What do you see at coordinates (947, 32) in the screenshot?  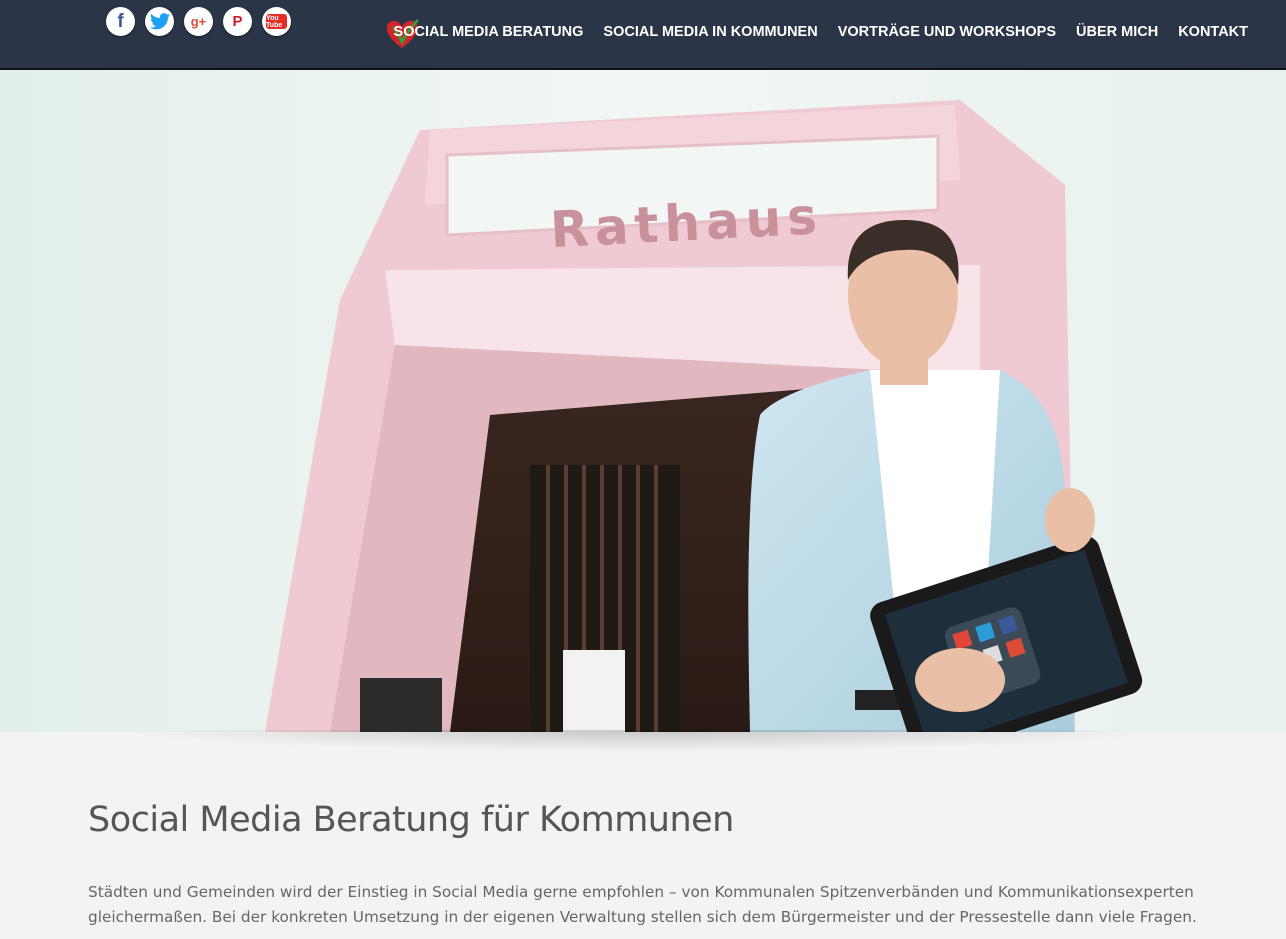 I see `nav-item-vortraege-und-workshops: VORTRÄGE UND WORKSHOPS` at bounding box center [947, 32].